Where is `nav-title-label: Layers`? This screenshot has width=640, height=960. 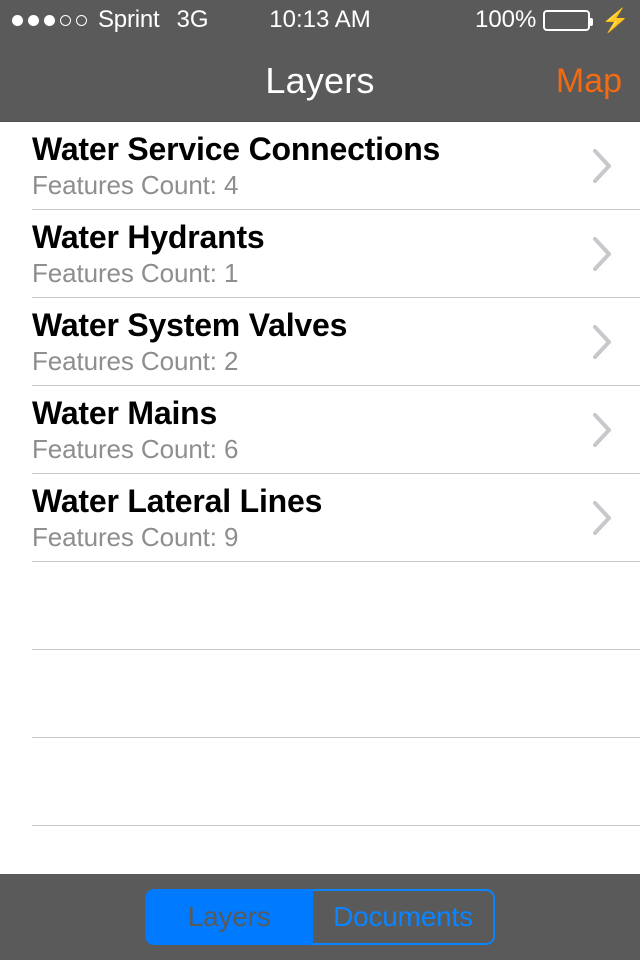 nav-title-label: Layers is located at coordinates (320, 80).